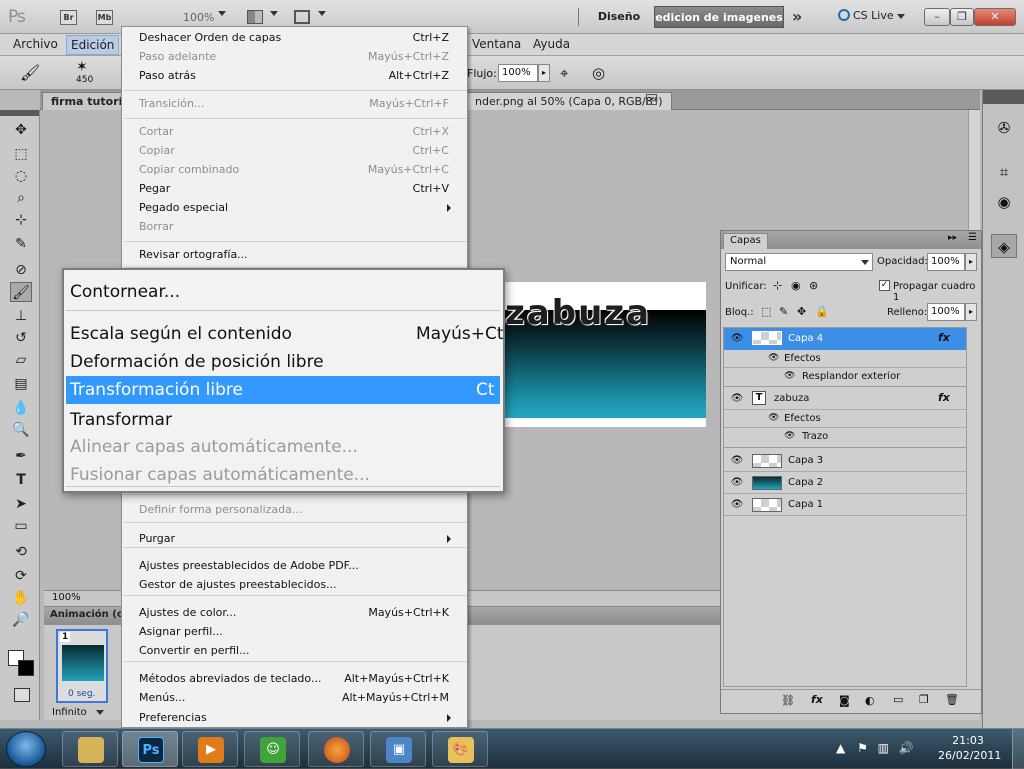 This screenshot has width=1024, height=769. What do you see at coordinates (805, 460) in the screenshot?
I see `layer-name: Capa 3` at bounding box center [805, 460].